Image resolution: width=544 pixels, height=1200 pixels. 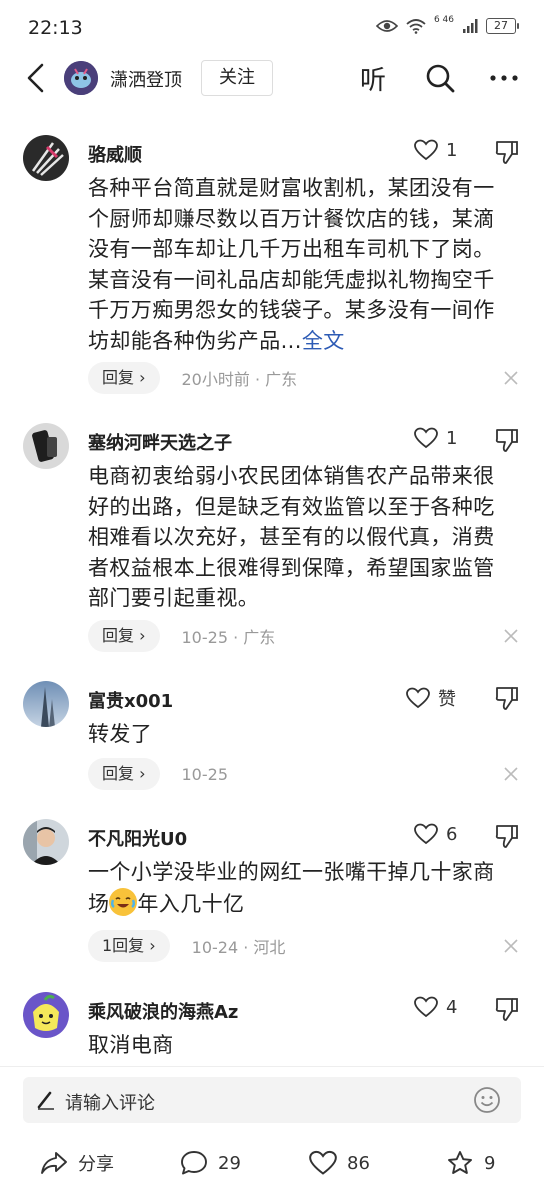 I want to click on chevron-left-icon, so click(x=35, y=78).